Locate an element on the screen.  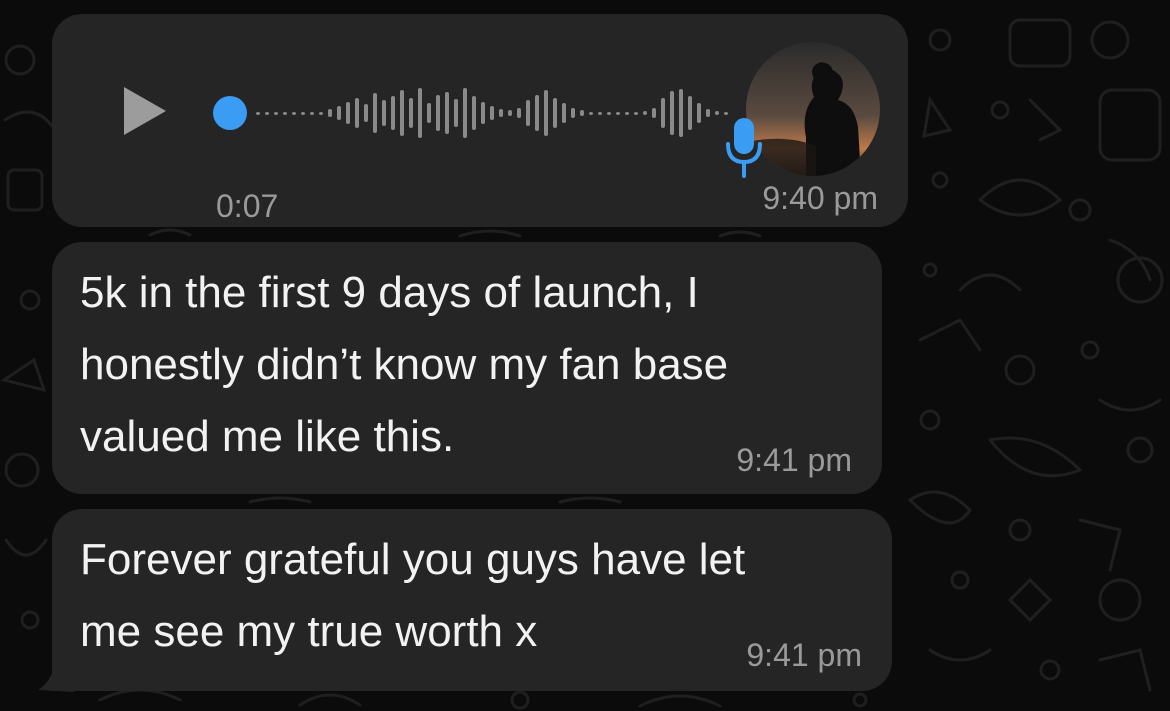
play-icon is located at coordinates (145, 111).